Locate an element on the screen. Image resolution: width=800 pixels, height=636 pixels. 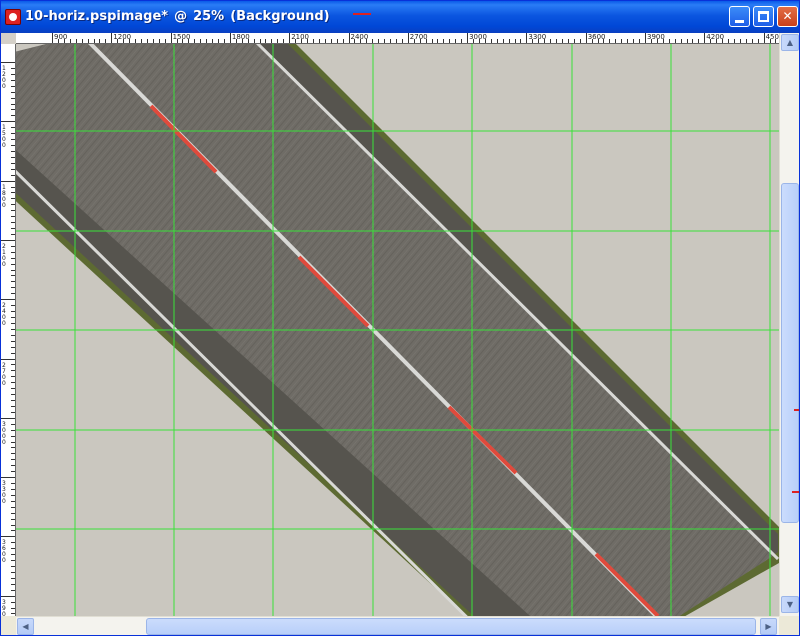
ruler-label: 3600 is located at coordinates (596, 37).